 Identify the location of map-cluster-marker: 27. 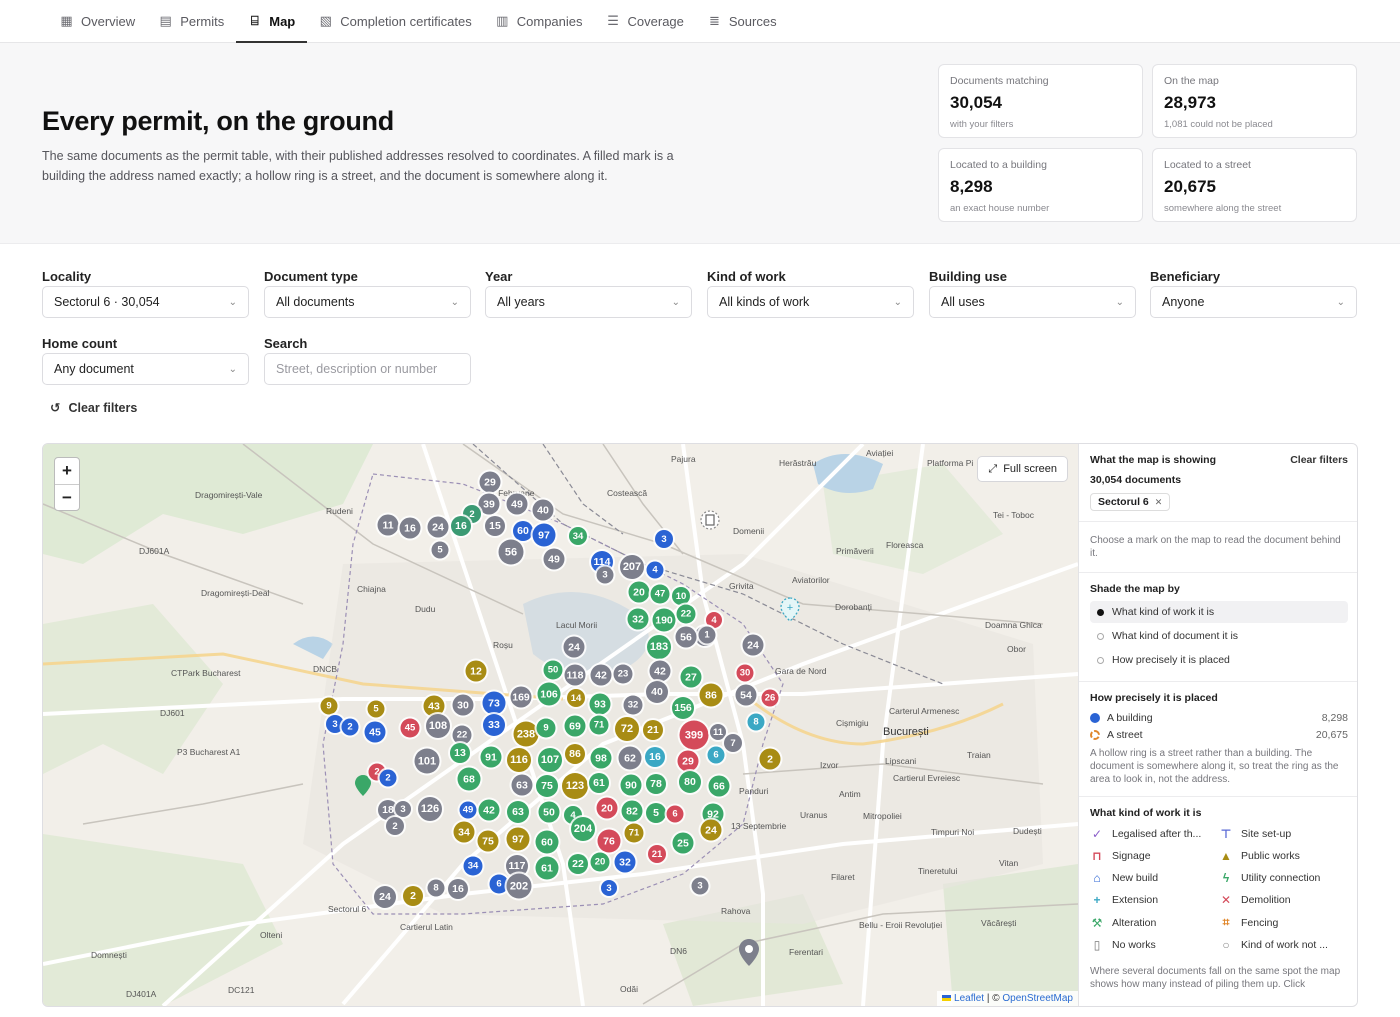
(691, 677).